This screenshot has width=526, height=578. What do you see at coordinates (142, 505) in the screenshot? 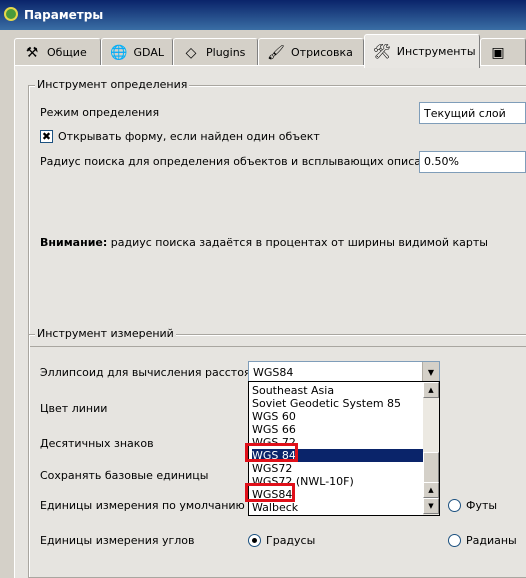
I see `default-units-label: Единицы измерения по умолчанию` at bounding box center [142, 505].